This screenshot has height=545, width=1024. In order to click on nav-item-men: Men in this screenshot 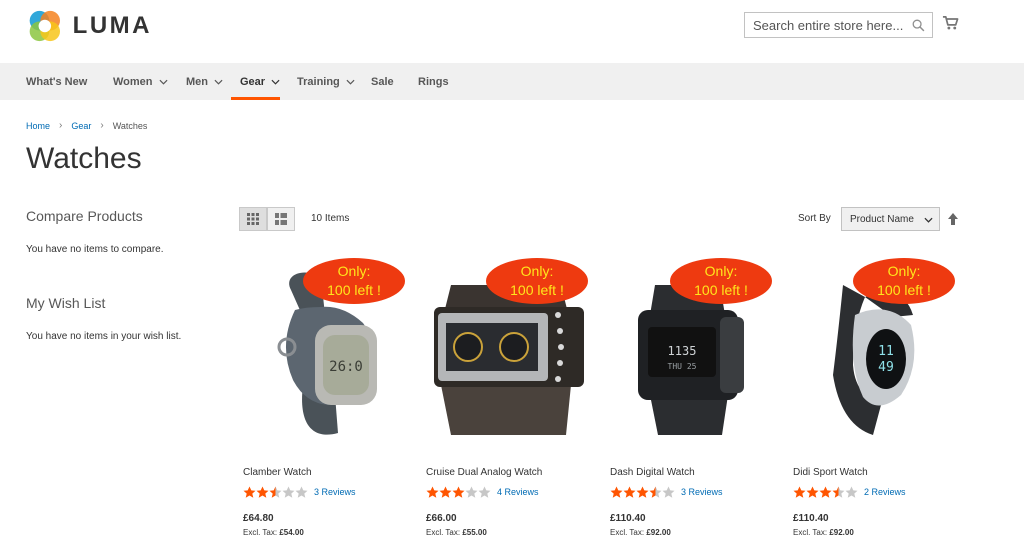, I will do `click(204, 81)`.